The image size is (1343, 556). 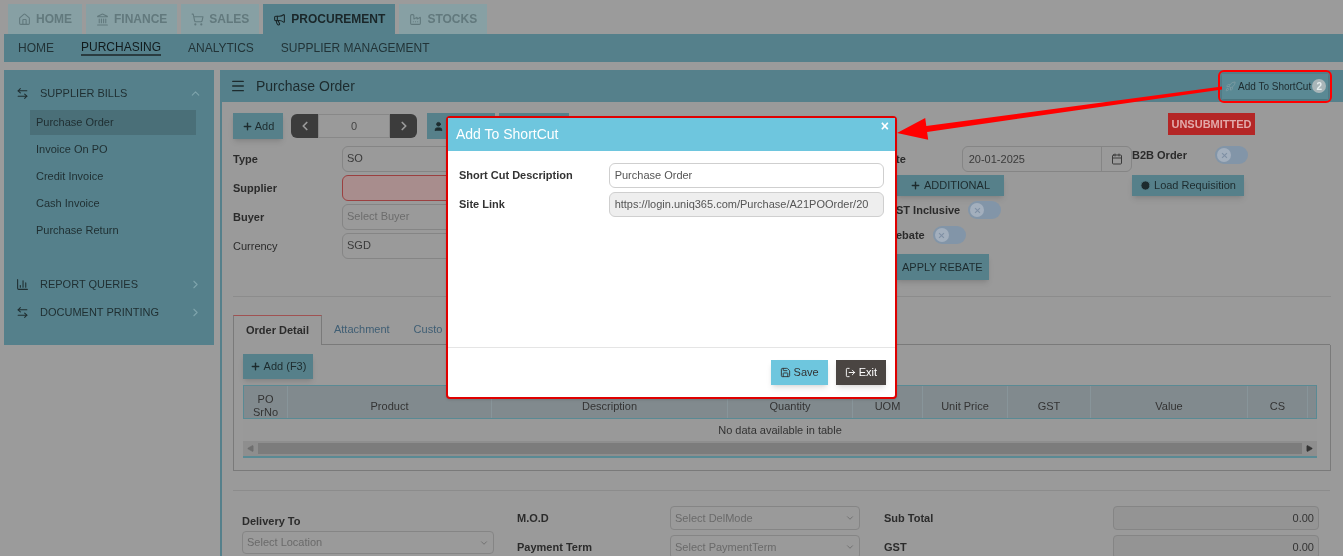 I want to click on panel-title: Purchase Order, so click(x=306, y=86).